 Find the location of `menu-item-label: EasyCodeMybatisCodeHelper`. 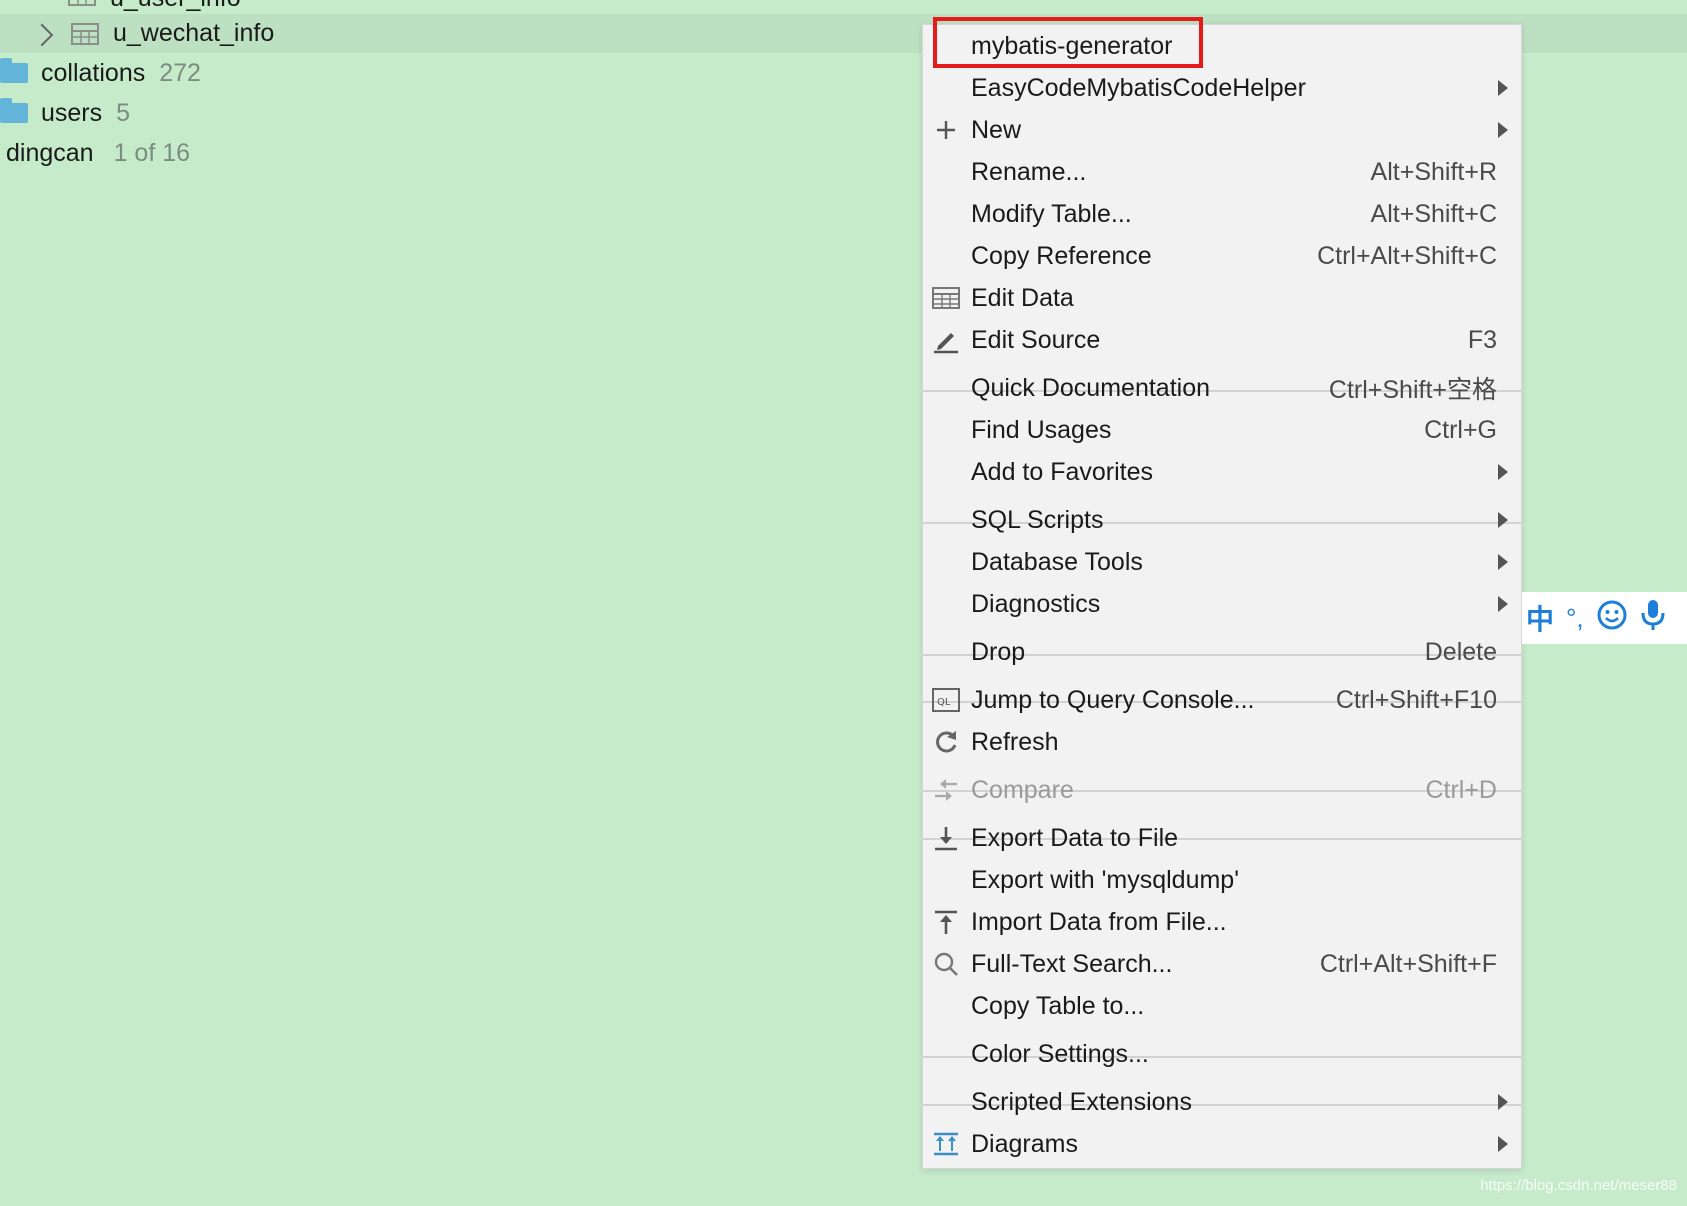

menu-item-label: EasyCodeMybatisCodeHelper is located at coordinates (1138, 87).